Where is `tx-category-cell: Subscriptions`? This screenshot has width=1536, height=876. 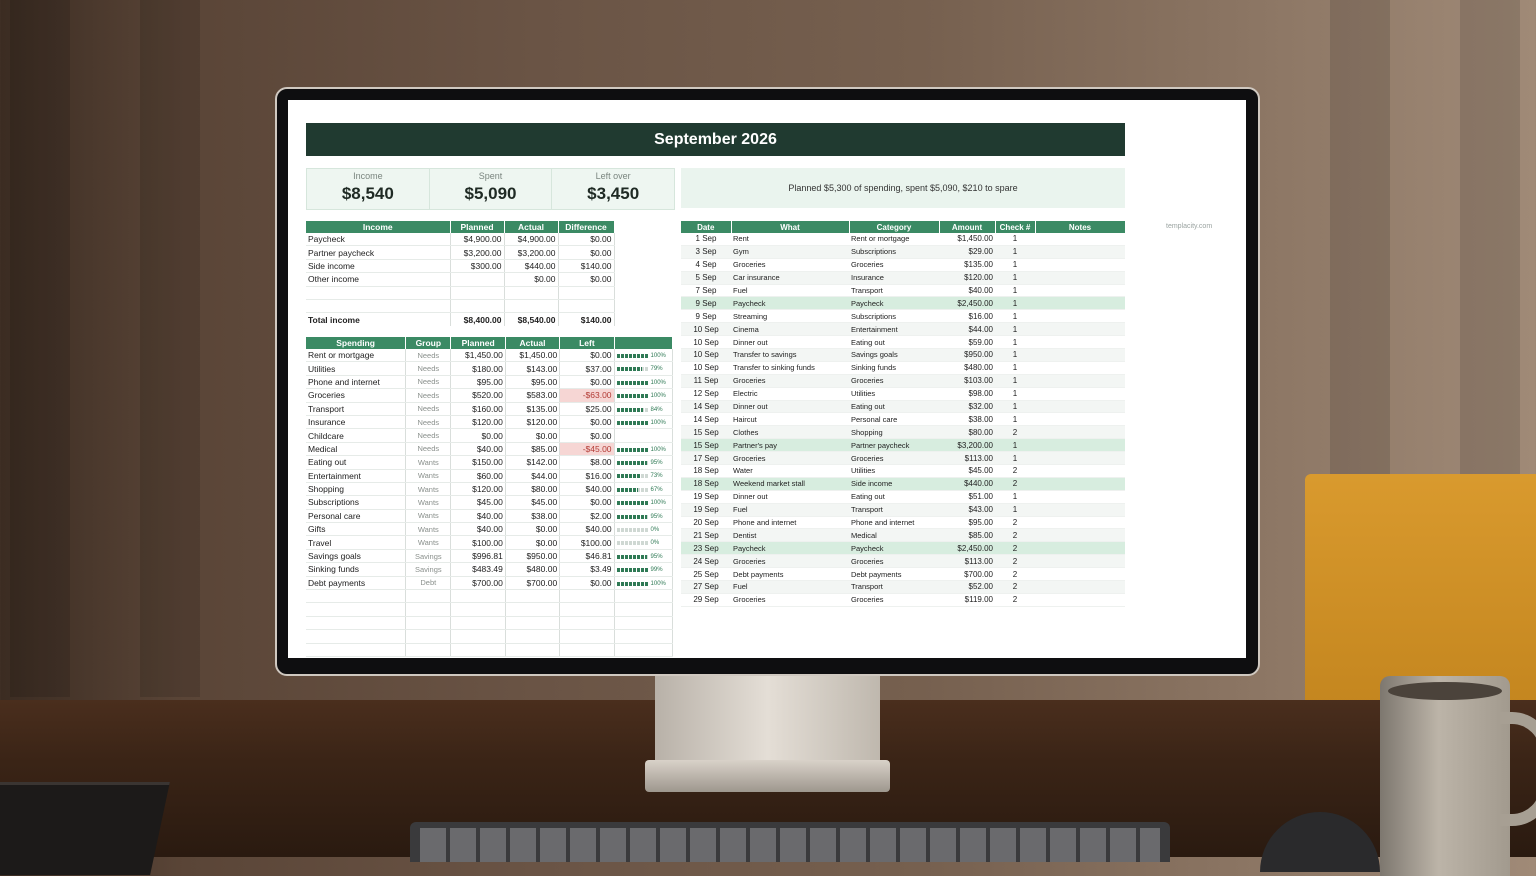 tx-category-cell: Subscriptions is located at coordinates (894, 316).